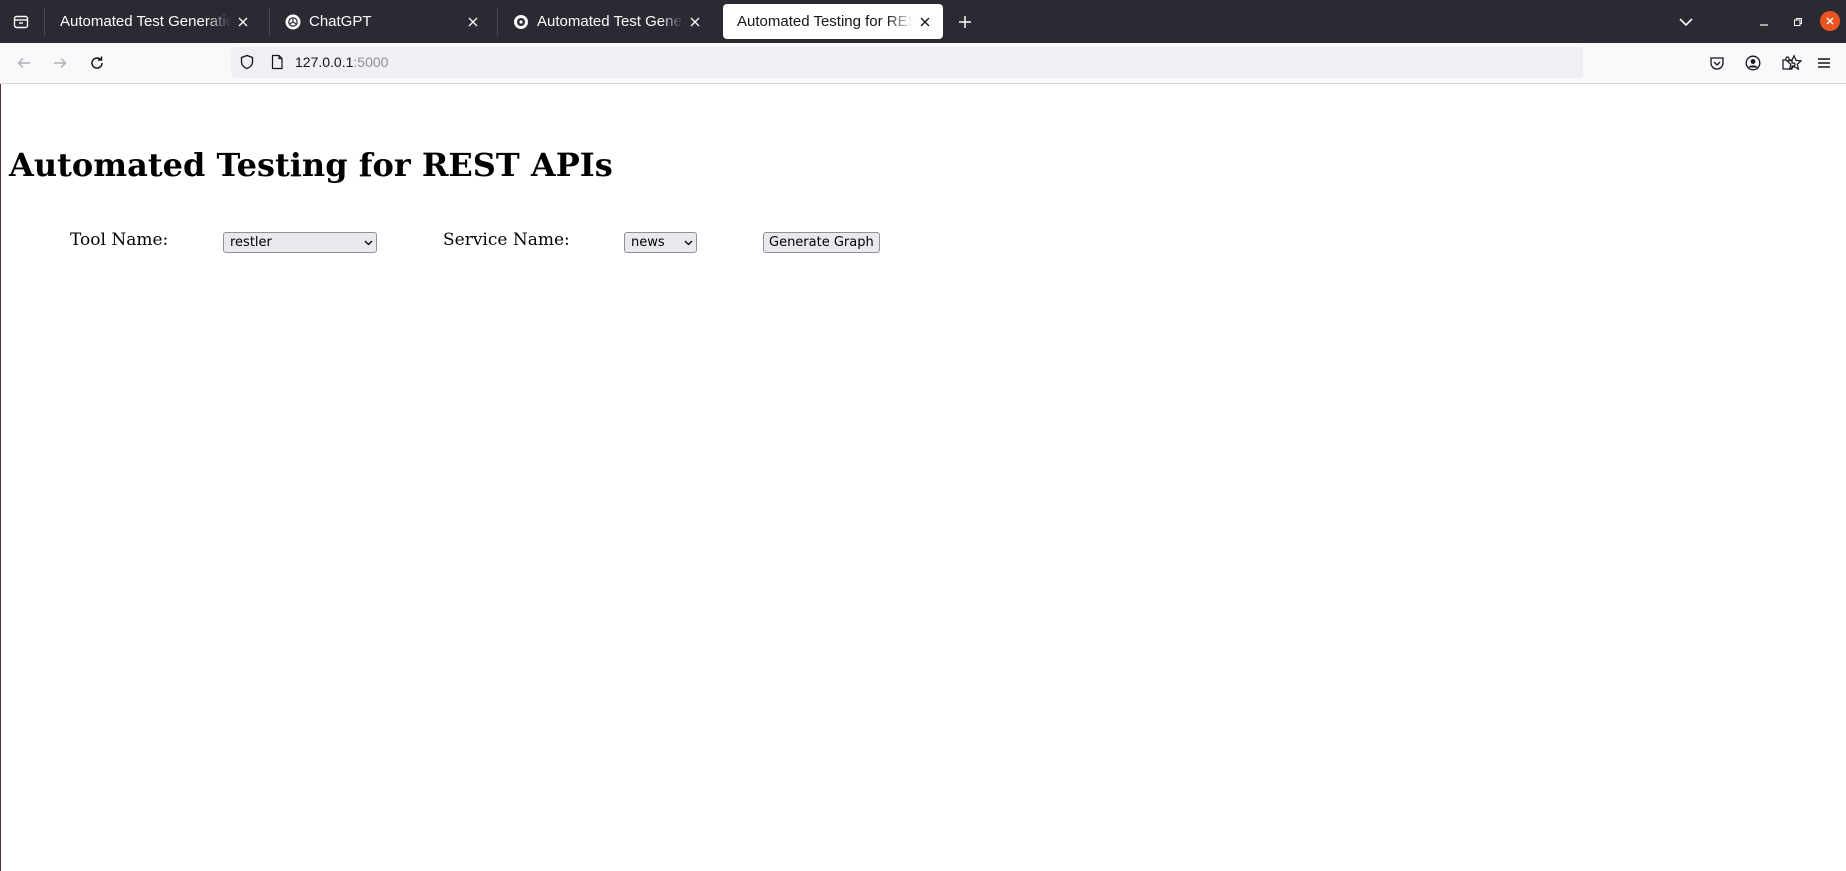 This screenshot has height=871, width=1846. What do you see at coordinates (825, 21) in the screenshot?
I see `tab-title: Automated Testing for REST APIs` at bounding box center [825, 21].